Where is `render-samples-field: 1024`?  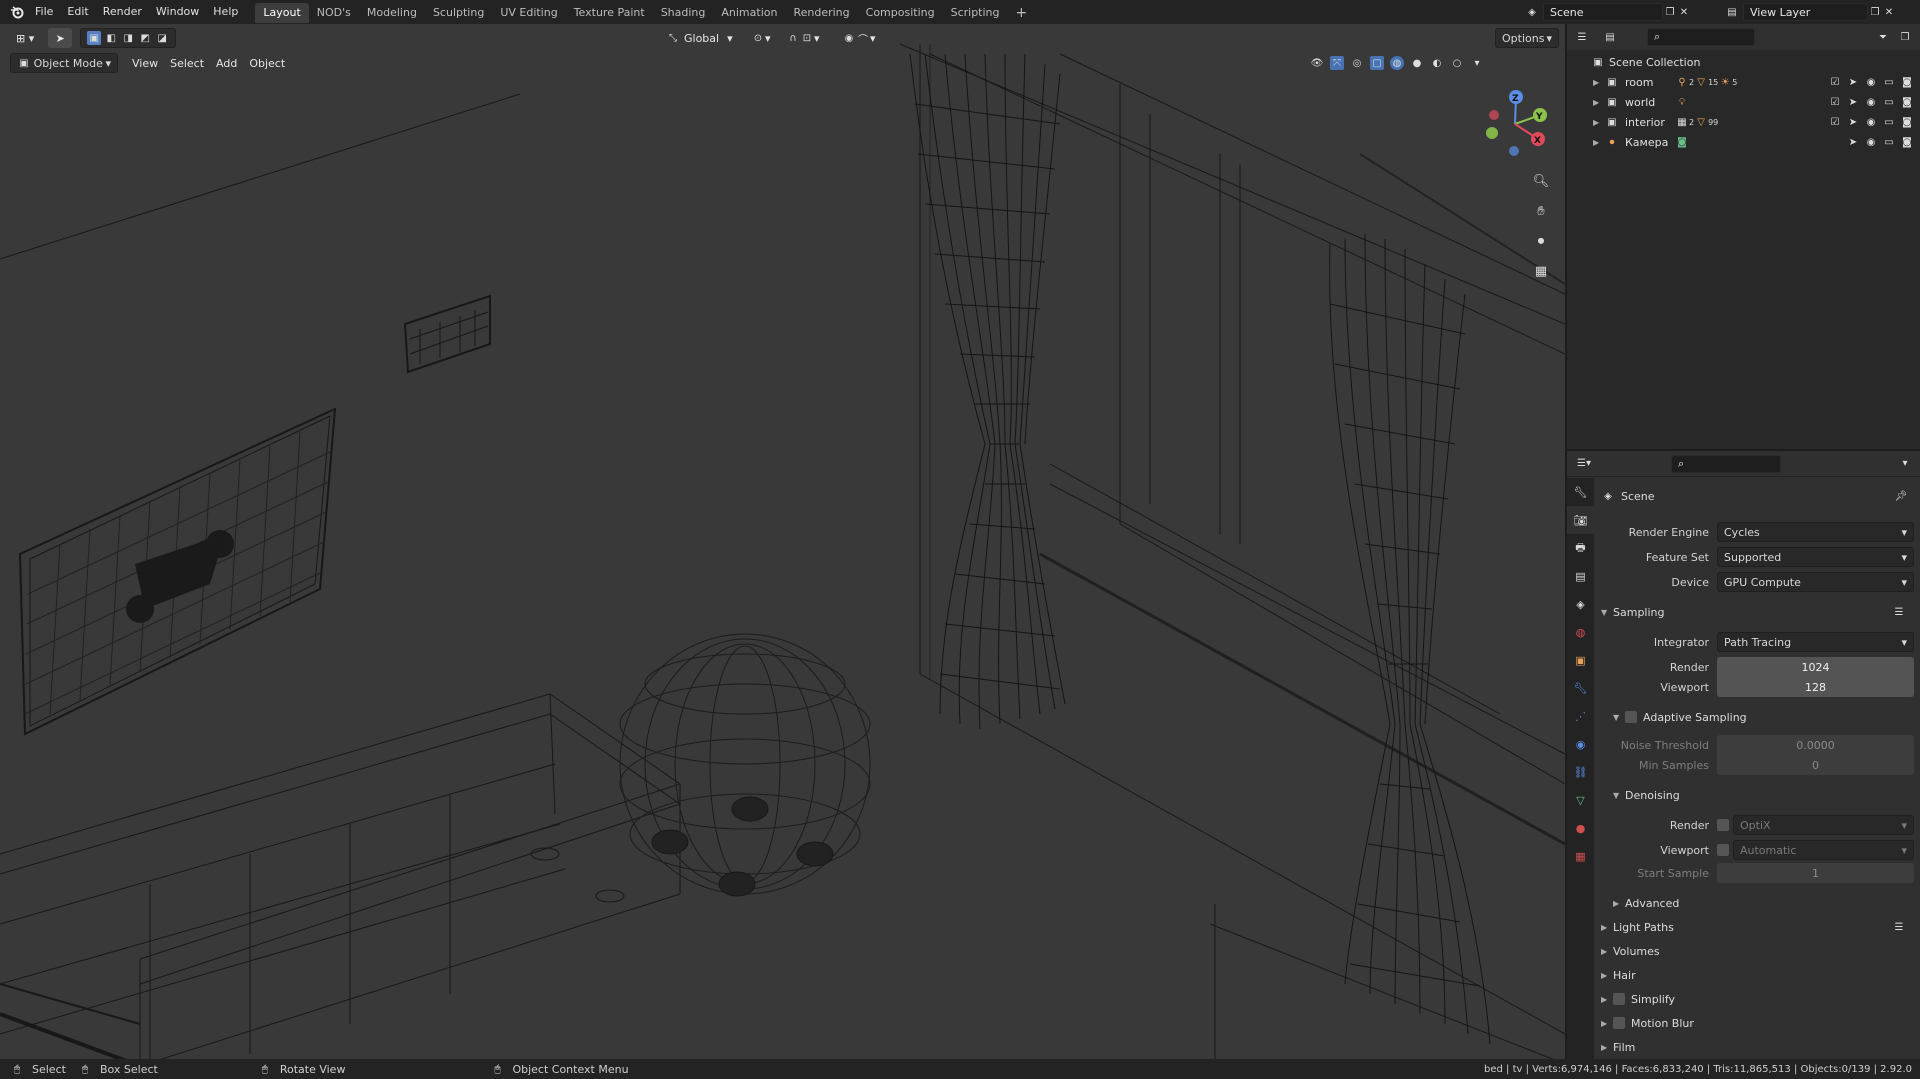
render-samples-field: 1024 is located at coordinates (1815, 667).